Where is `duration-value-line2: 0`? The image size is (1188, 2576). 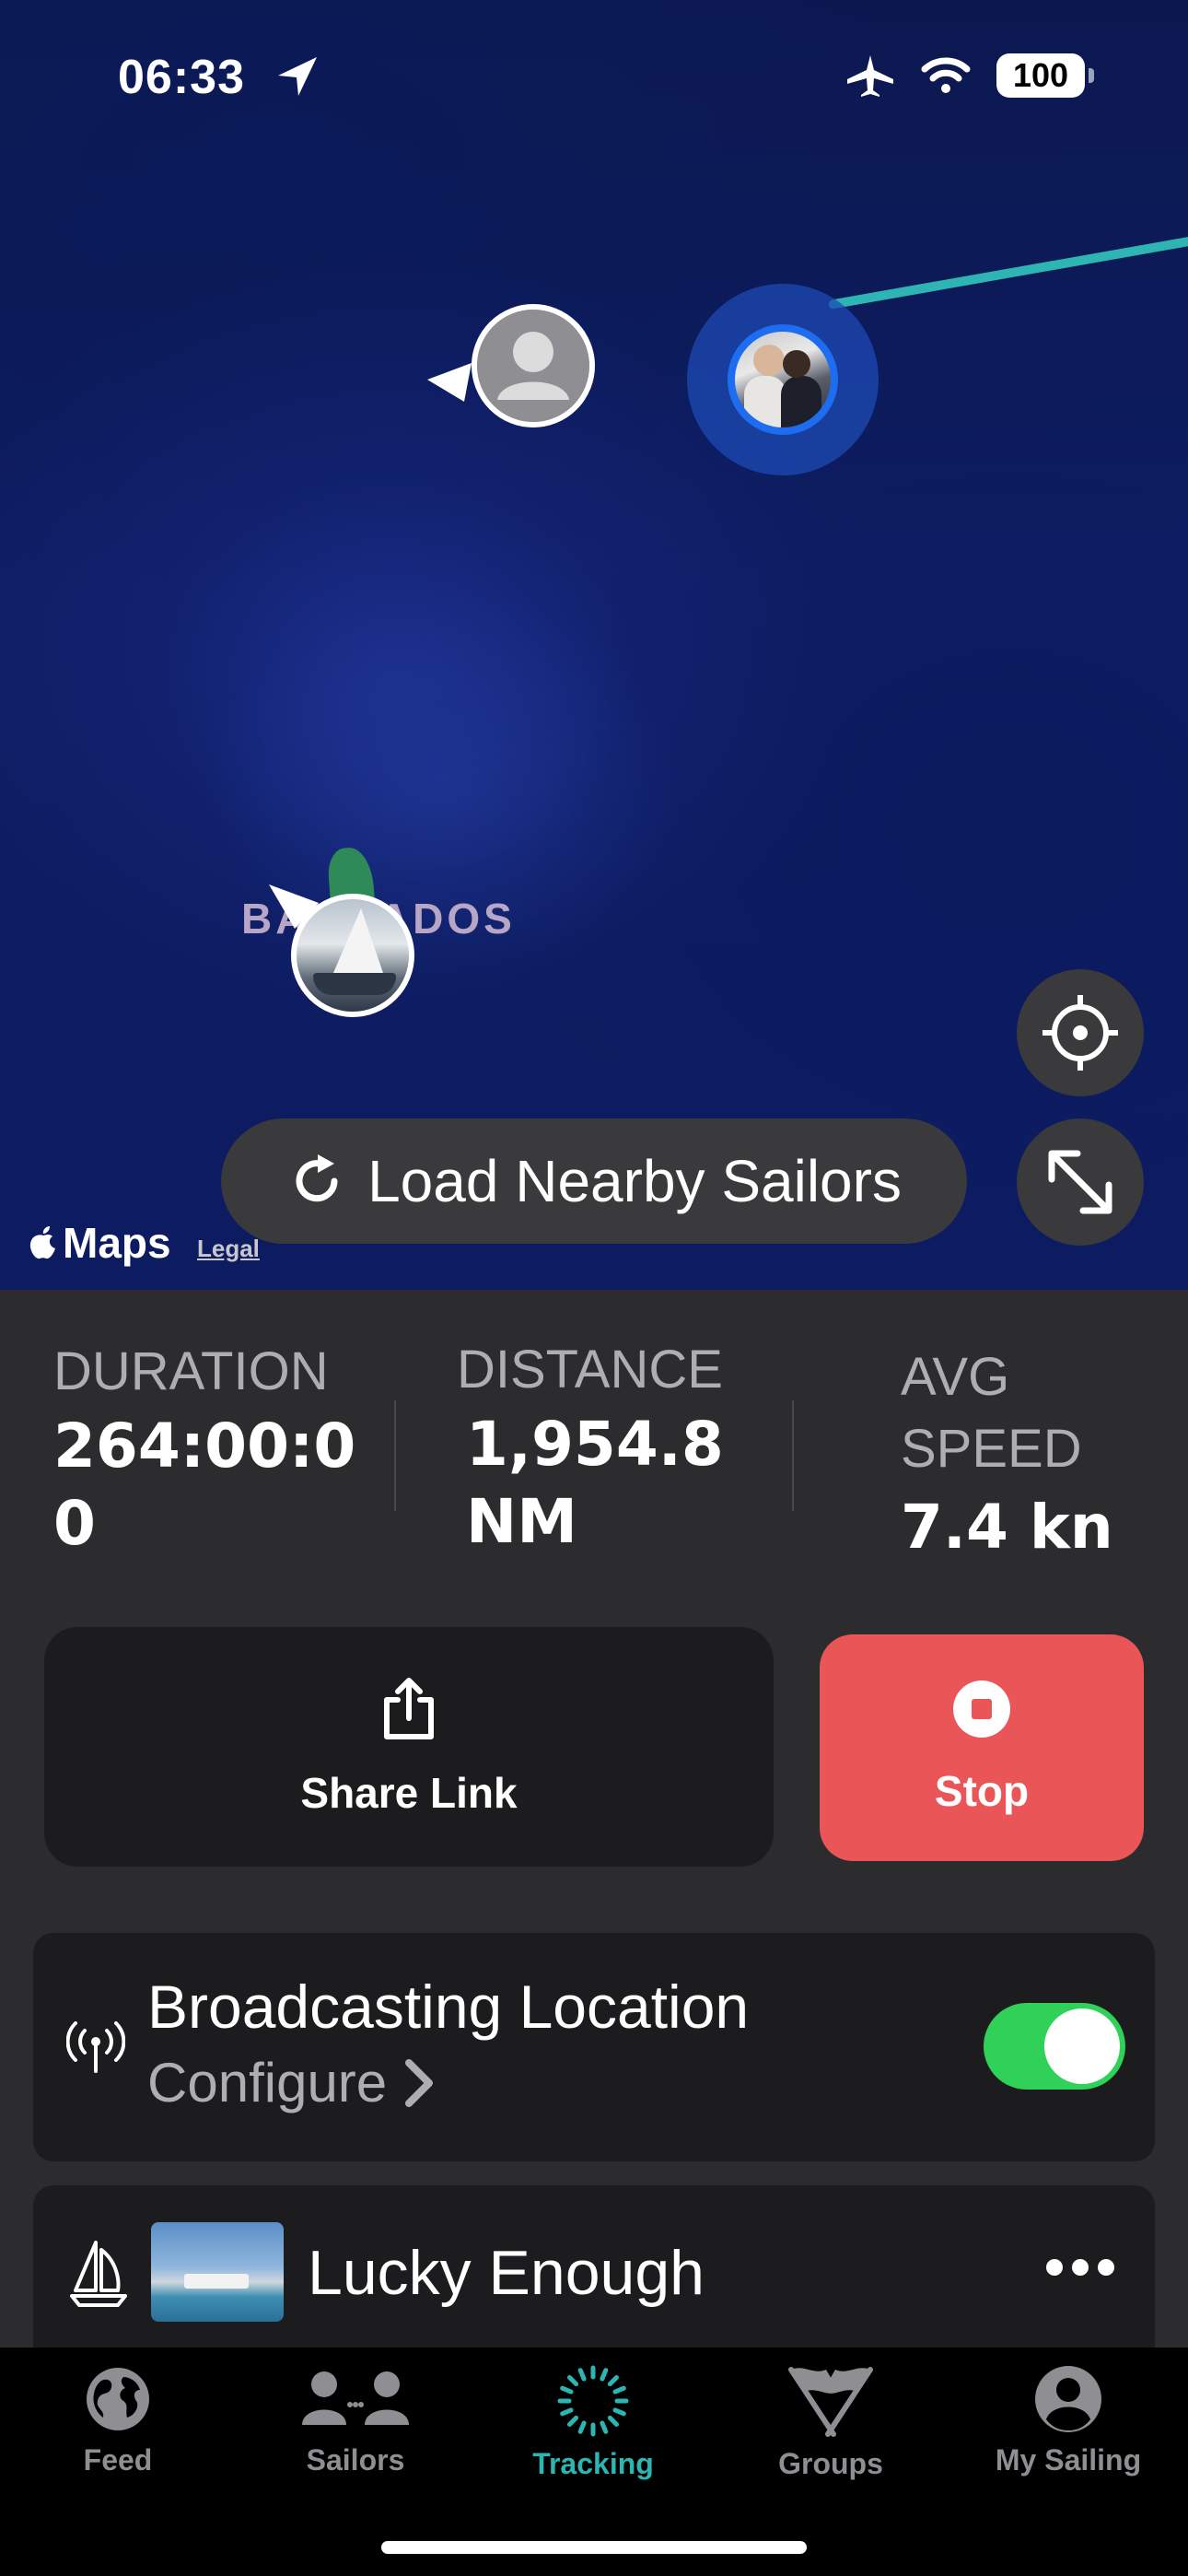 duration-value-line2: 0 is located at coordinates (74, 1523).